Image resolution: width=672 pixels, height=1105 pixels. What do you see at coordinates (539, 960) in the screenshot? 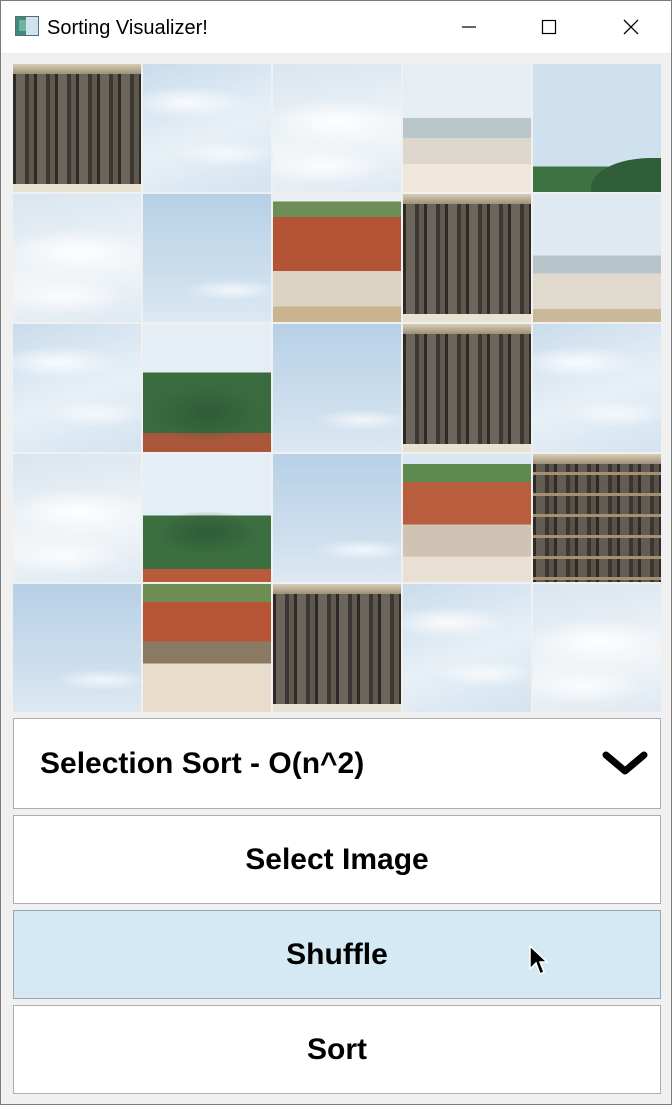
I see `mouse-cursor-icon` at bounding box center [539, 960].